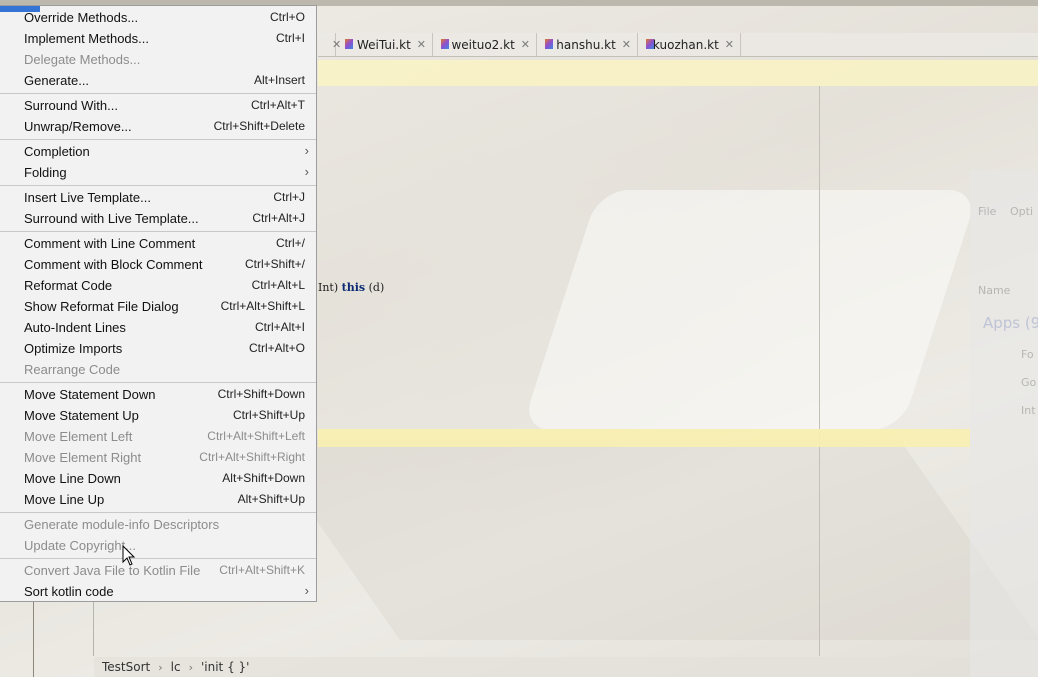 This screenshot has height=677, width=1038. I want to click on code-token: (d), so click(376, 287).